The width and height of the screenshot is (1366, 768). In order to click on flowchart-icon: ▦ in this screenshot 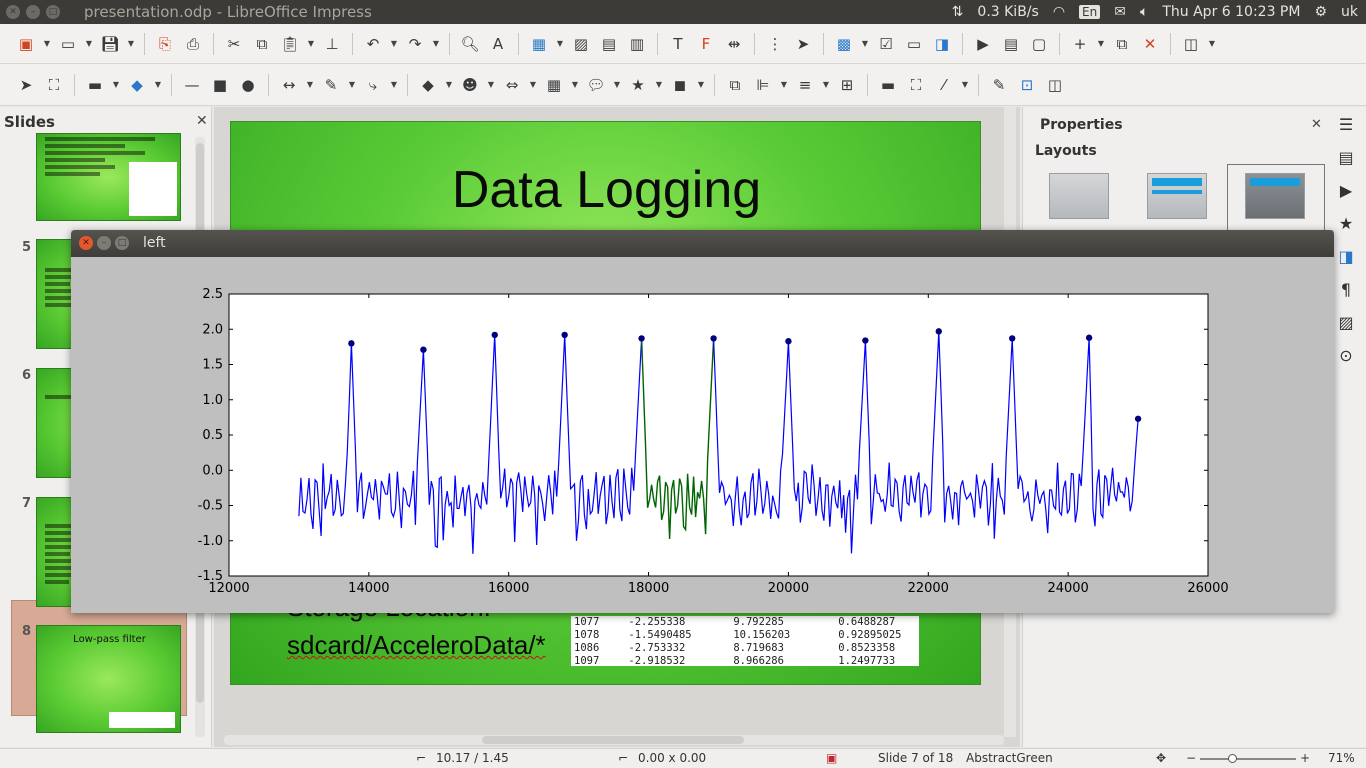, I will do `click(554, 85)`.